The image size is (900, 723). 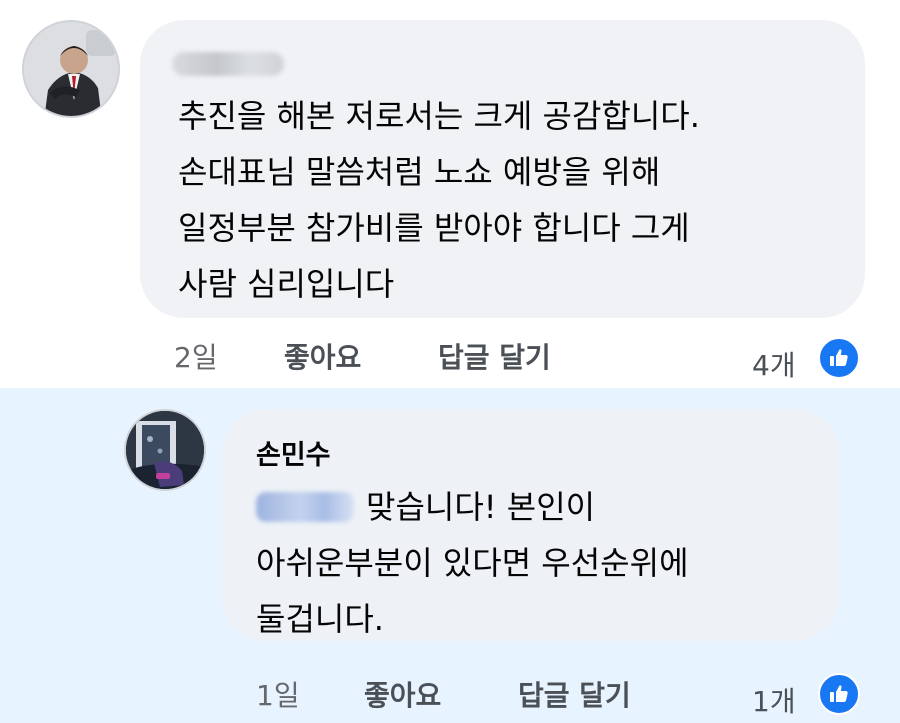 I want to click on timestamp-link: 1일, so click(x=278, y=694).